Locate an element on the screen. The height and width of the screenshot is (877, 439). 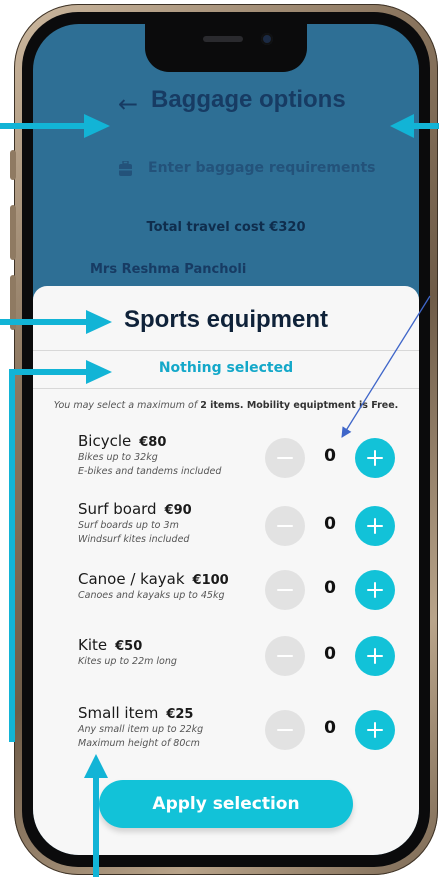
annotation-arrow-title is located at coordinates (55, 126).